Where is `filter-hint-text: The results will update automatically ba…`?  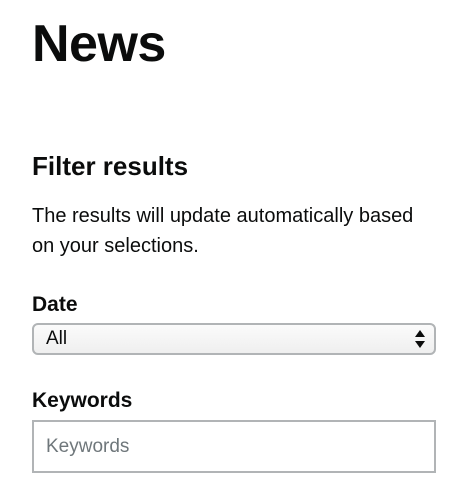
filter-hint-text: The results will update automatically ba… is located at coordinates (223, 231).